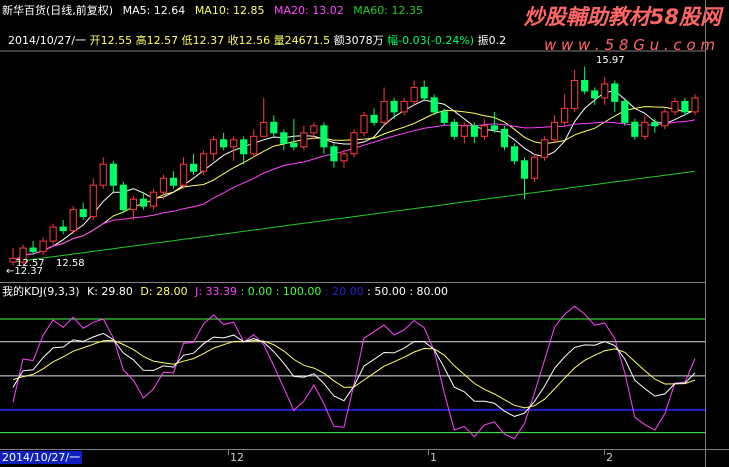 Image resolution: width=729 pixels, height=467 pixels. Describe the element at coordinates (41, 291) in the screenshot. I see `kdj-name: 我的KDJ(9,3,3)` at that location.